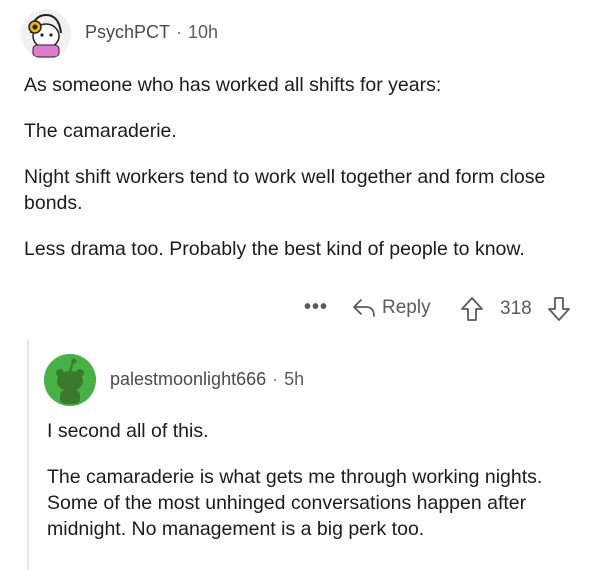 Image resolution: width=599 pixels, height=570 pixels. Describe the element at coordinates (472, 309) in the screenshot. I see `upvote-arrow-icon` at that location.